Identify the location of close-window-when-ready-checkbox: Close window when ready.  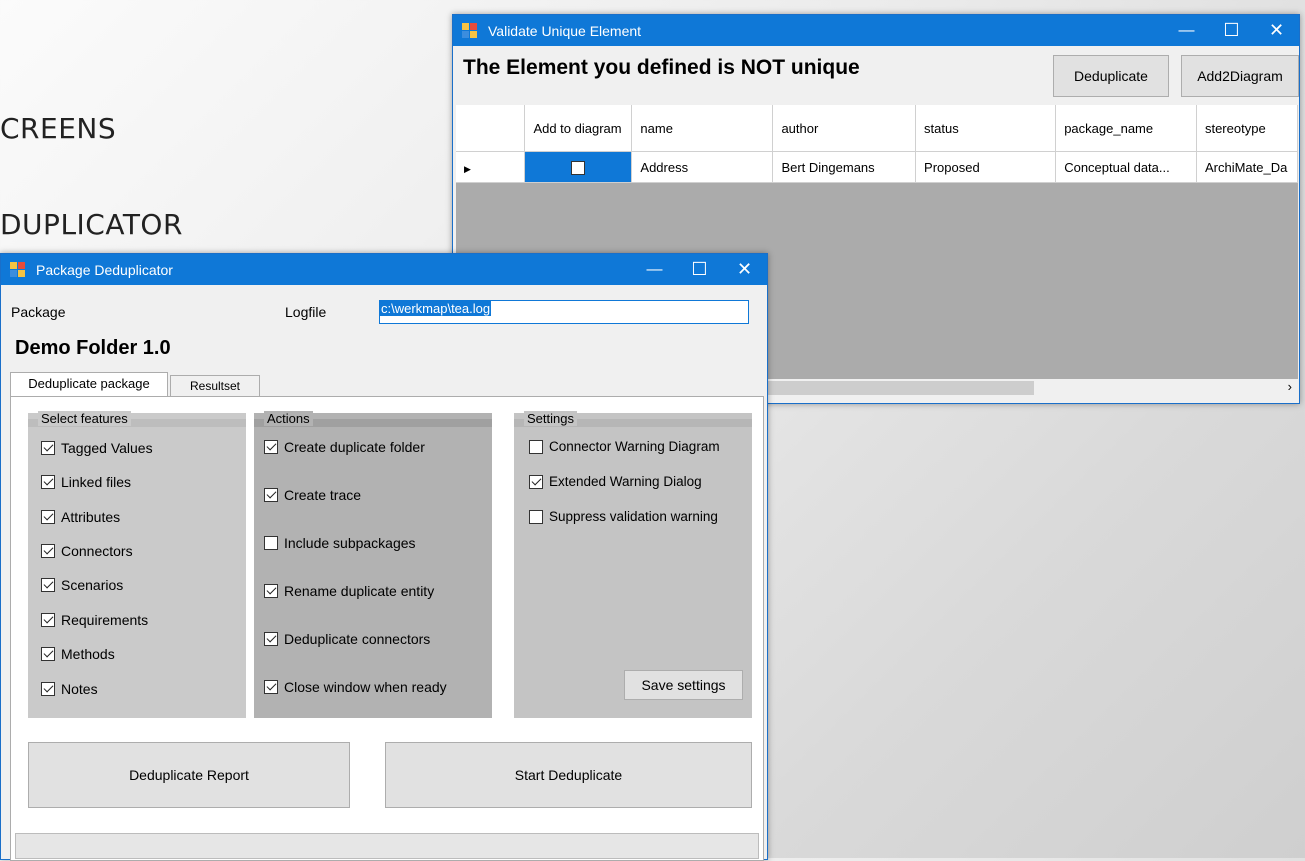
(355, 687).